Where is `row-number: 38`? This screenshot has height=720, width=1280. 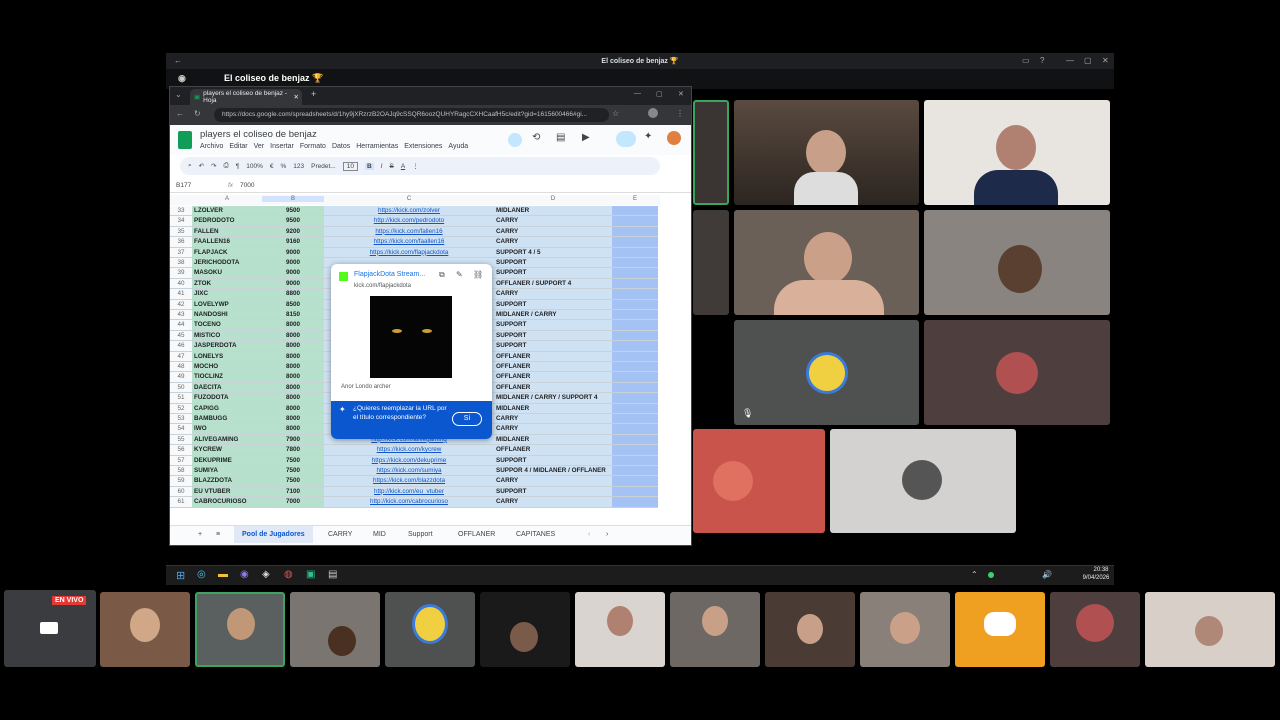 row-number: 38 is located at coordinates (181, 263).